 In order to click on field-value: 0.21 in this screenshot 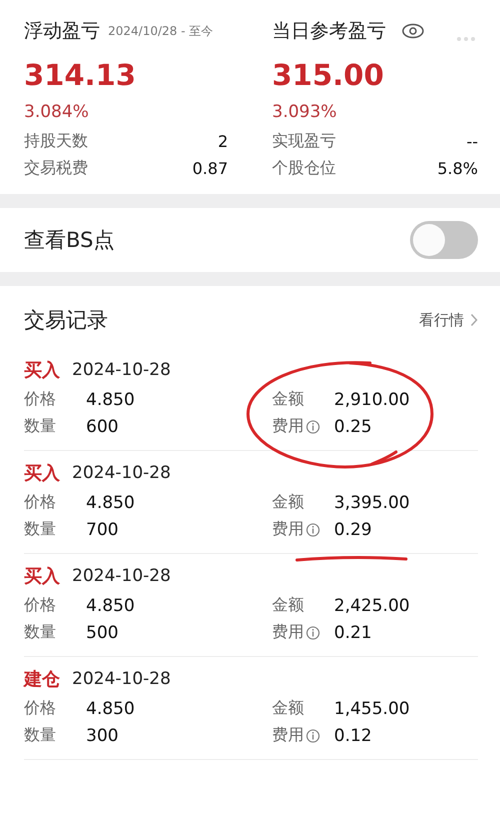, I will do `click(353, 632)`.